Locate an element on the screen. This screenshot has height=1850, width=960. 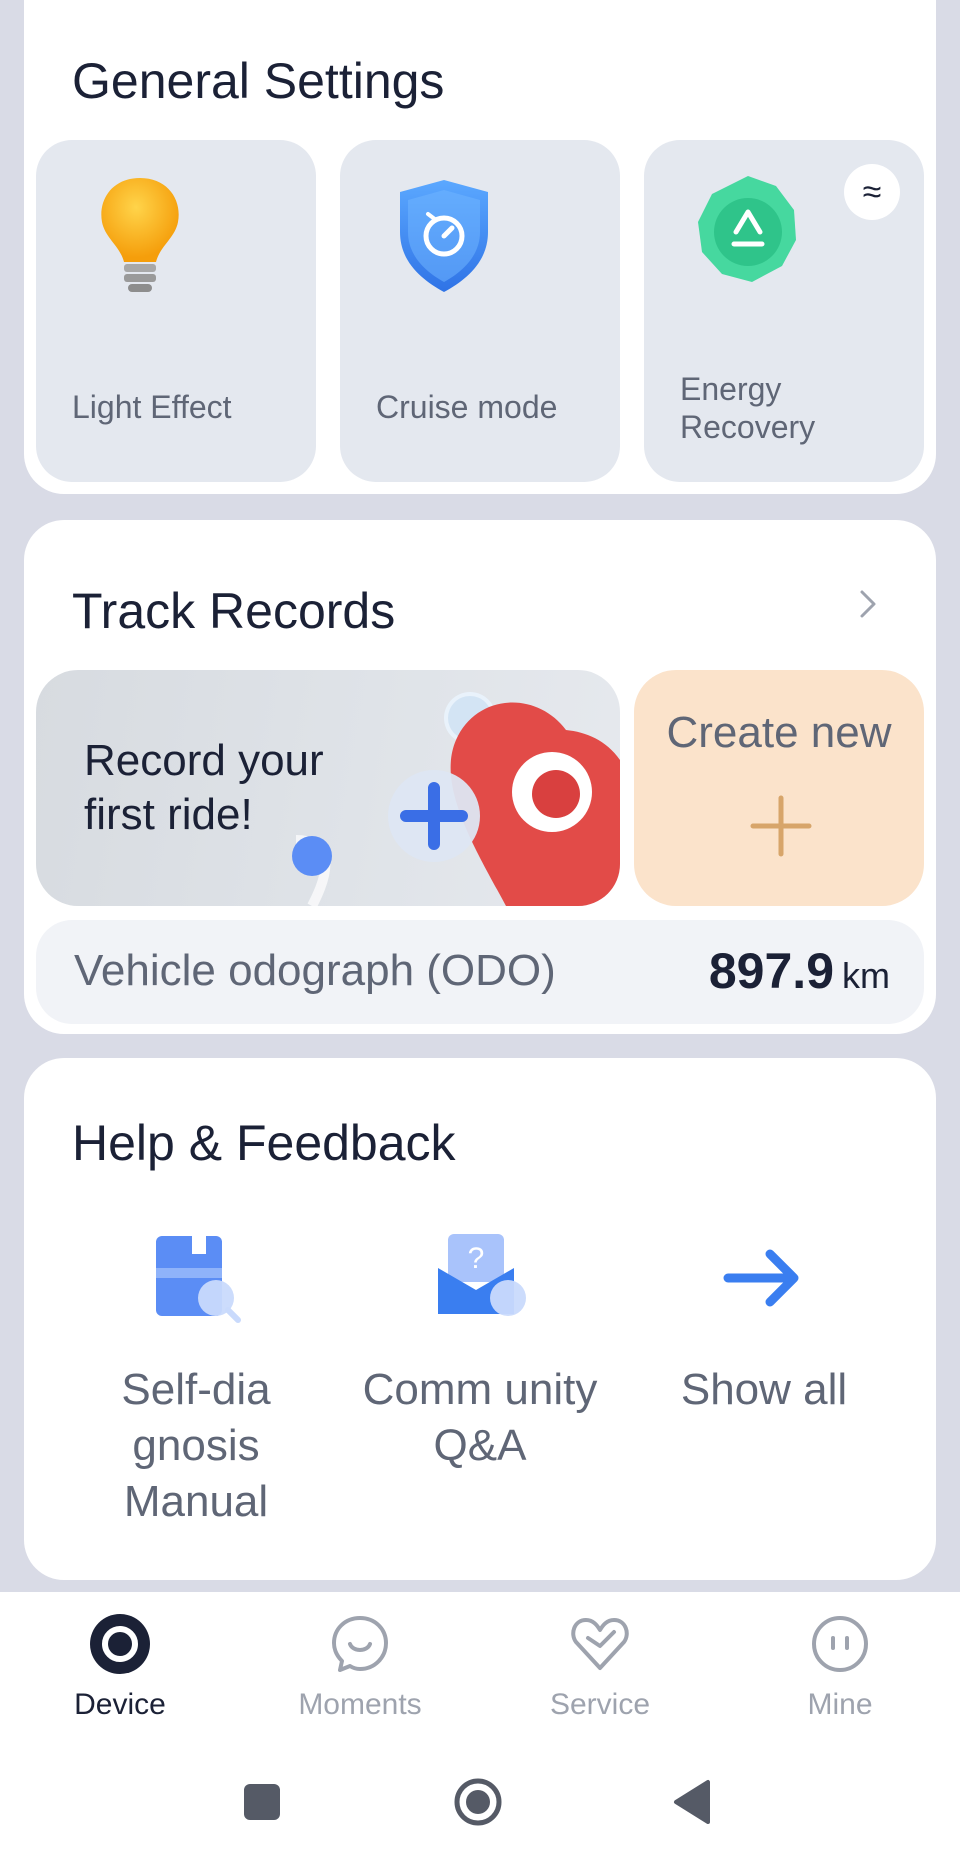
plus-icon is located at coordinates (781, 826).